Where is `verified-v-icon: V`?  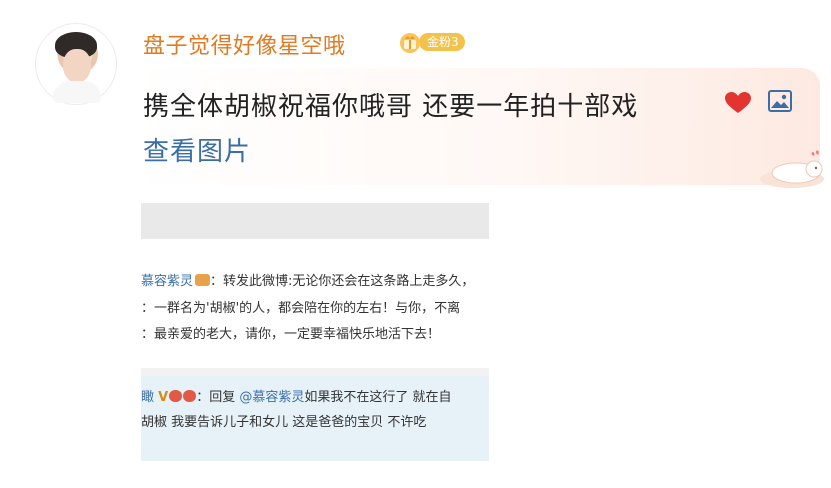 verified-v-icon: V is located at coordinates (163, 397).